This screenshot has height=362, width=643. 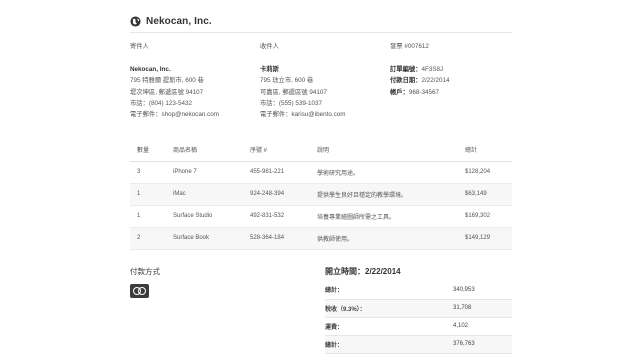 I want to click on column-header-description: 說明, so click(x=384, y=150).